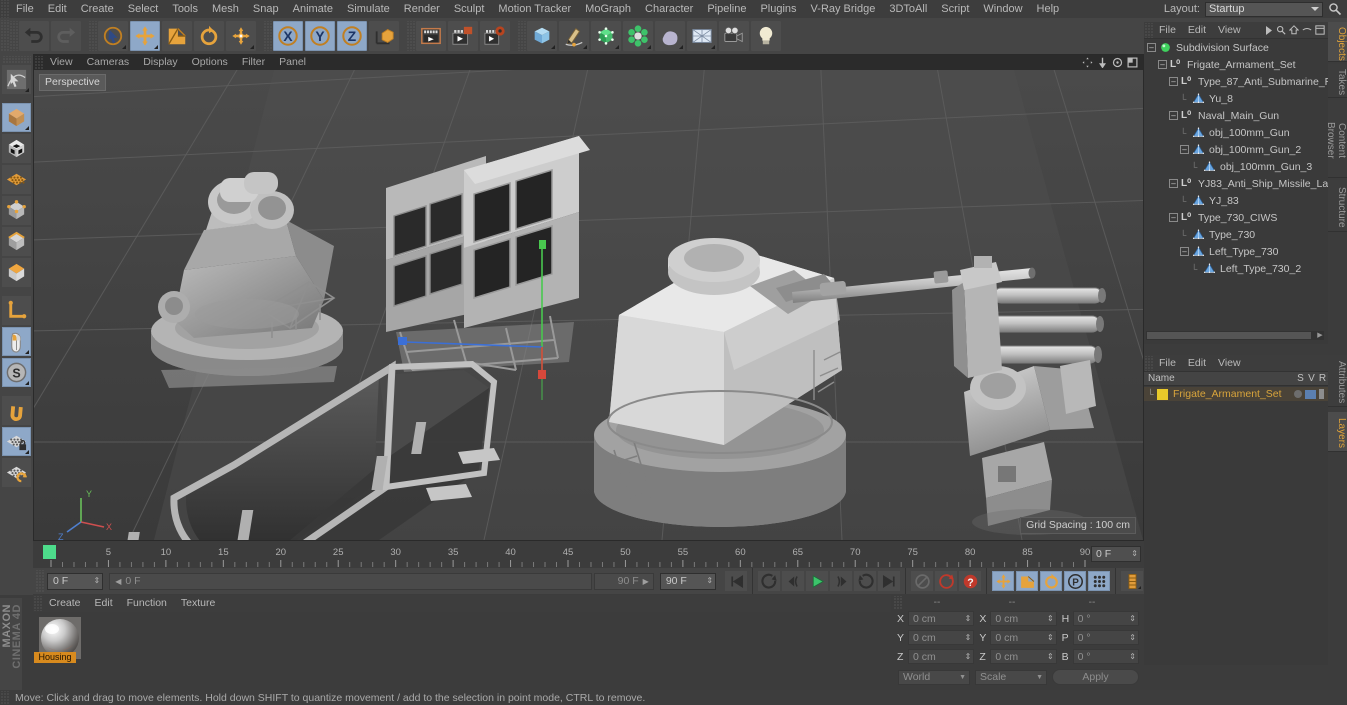 This screenshot has width=1347, height=705. I want to click on material-name-label: Housing, so click(55, 657).